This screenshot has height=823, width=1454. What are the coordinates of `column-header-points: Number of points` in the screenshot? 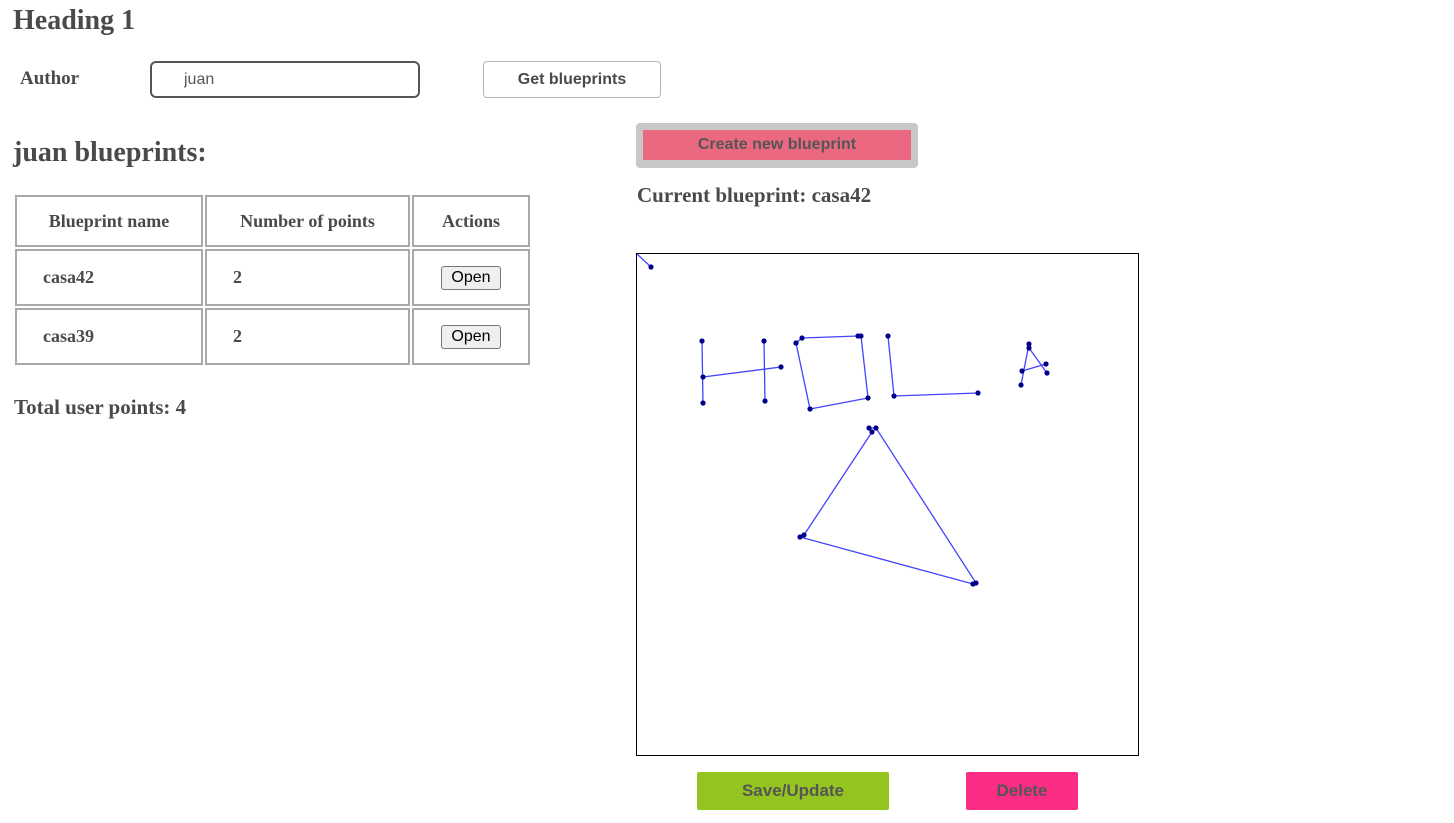 It's located at (307, 221).